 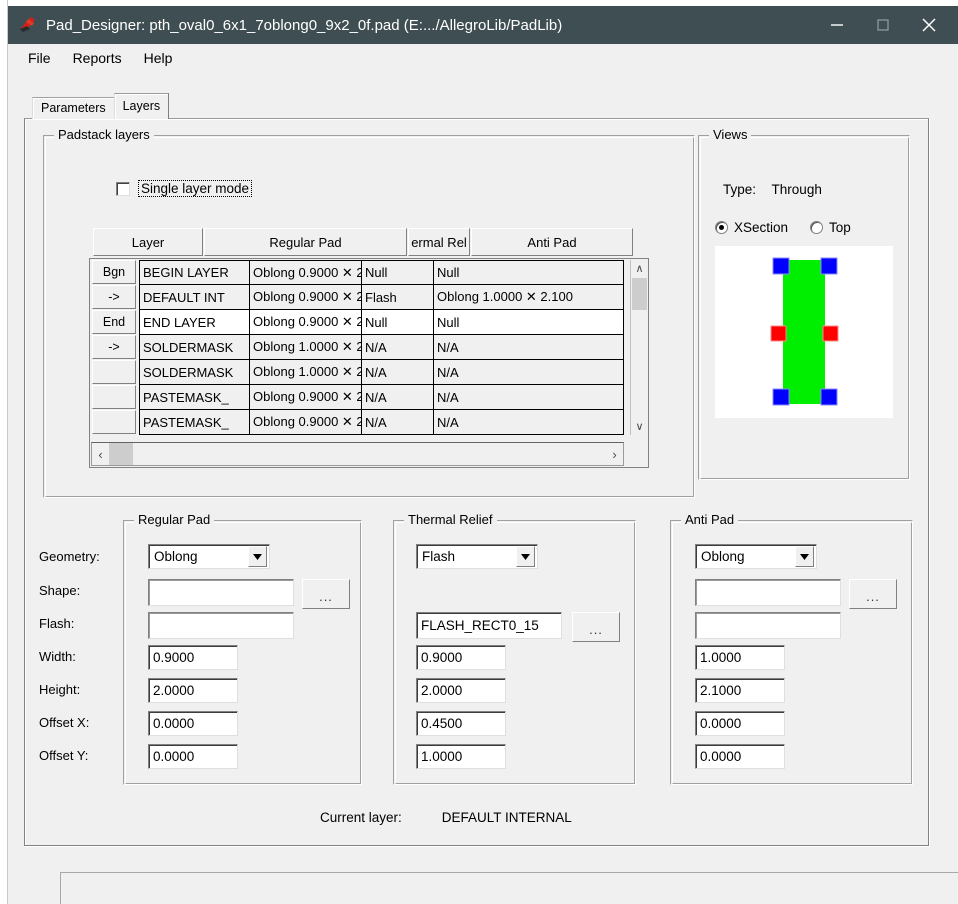 What do you see at coordinates (104, 135) in the screenshot?
I see `padstack-layers-title: Padstack layers` at bounding box center [104, 135].